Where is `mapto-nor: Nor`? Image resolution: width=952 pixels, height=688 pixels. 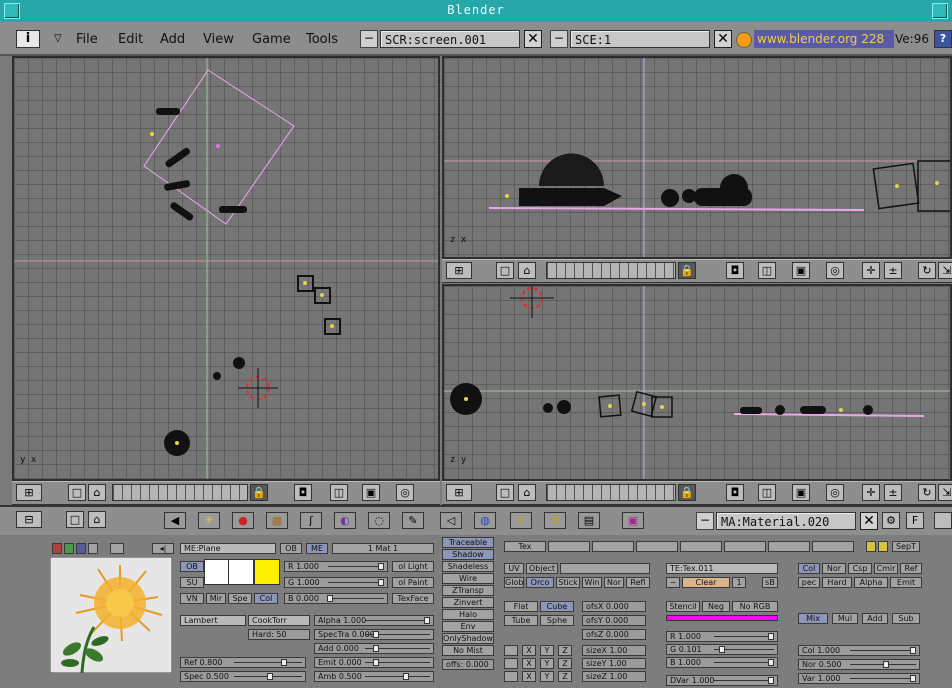 mapto-nor: Nor is located at coordinates (834, 568).